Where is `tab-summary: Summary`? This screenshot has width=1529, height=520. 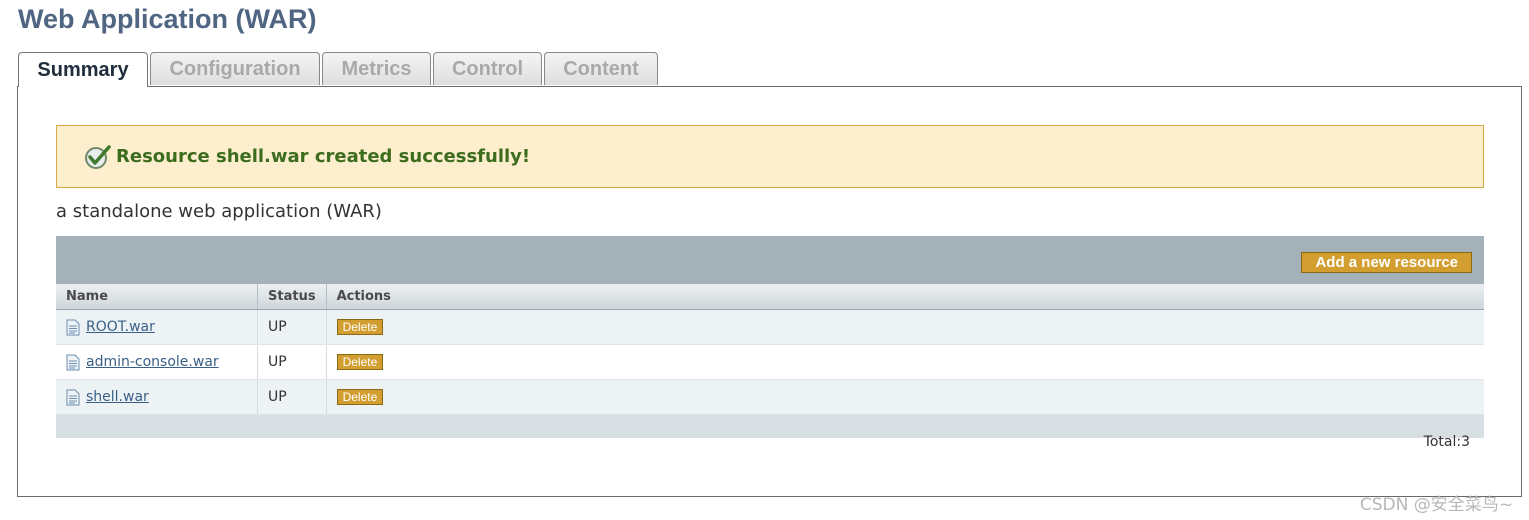 tab-summary: Summary is located at coordinates (83, 69).